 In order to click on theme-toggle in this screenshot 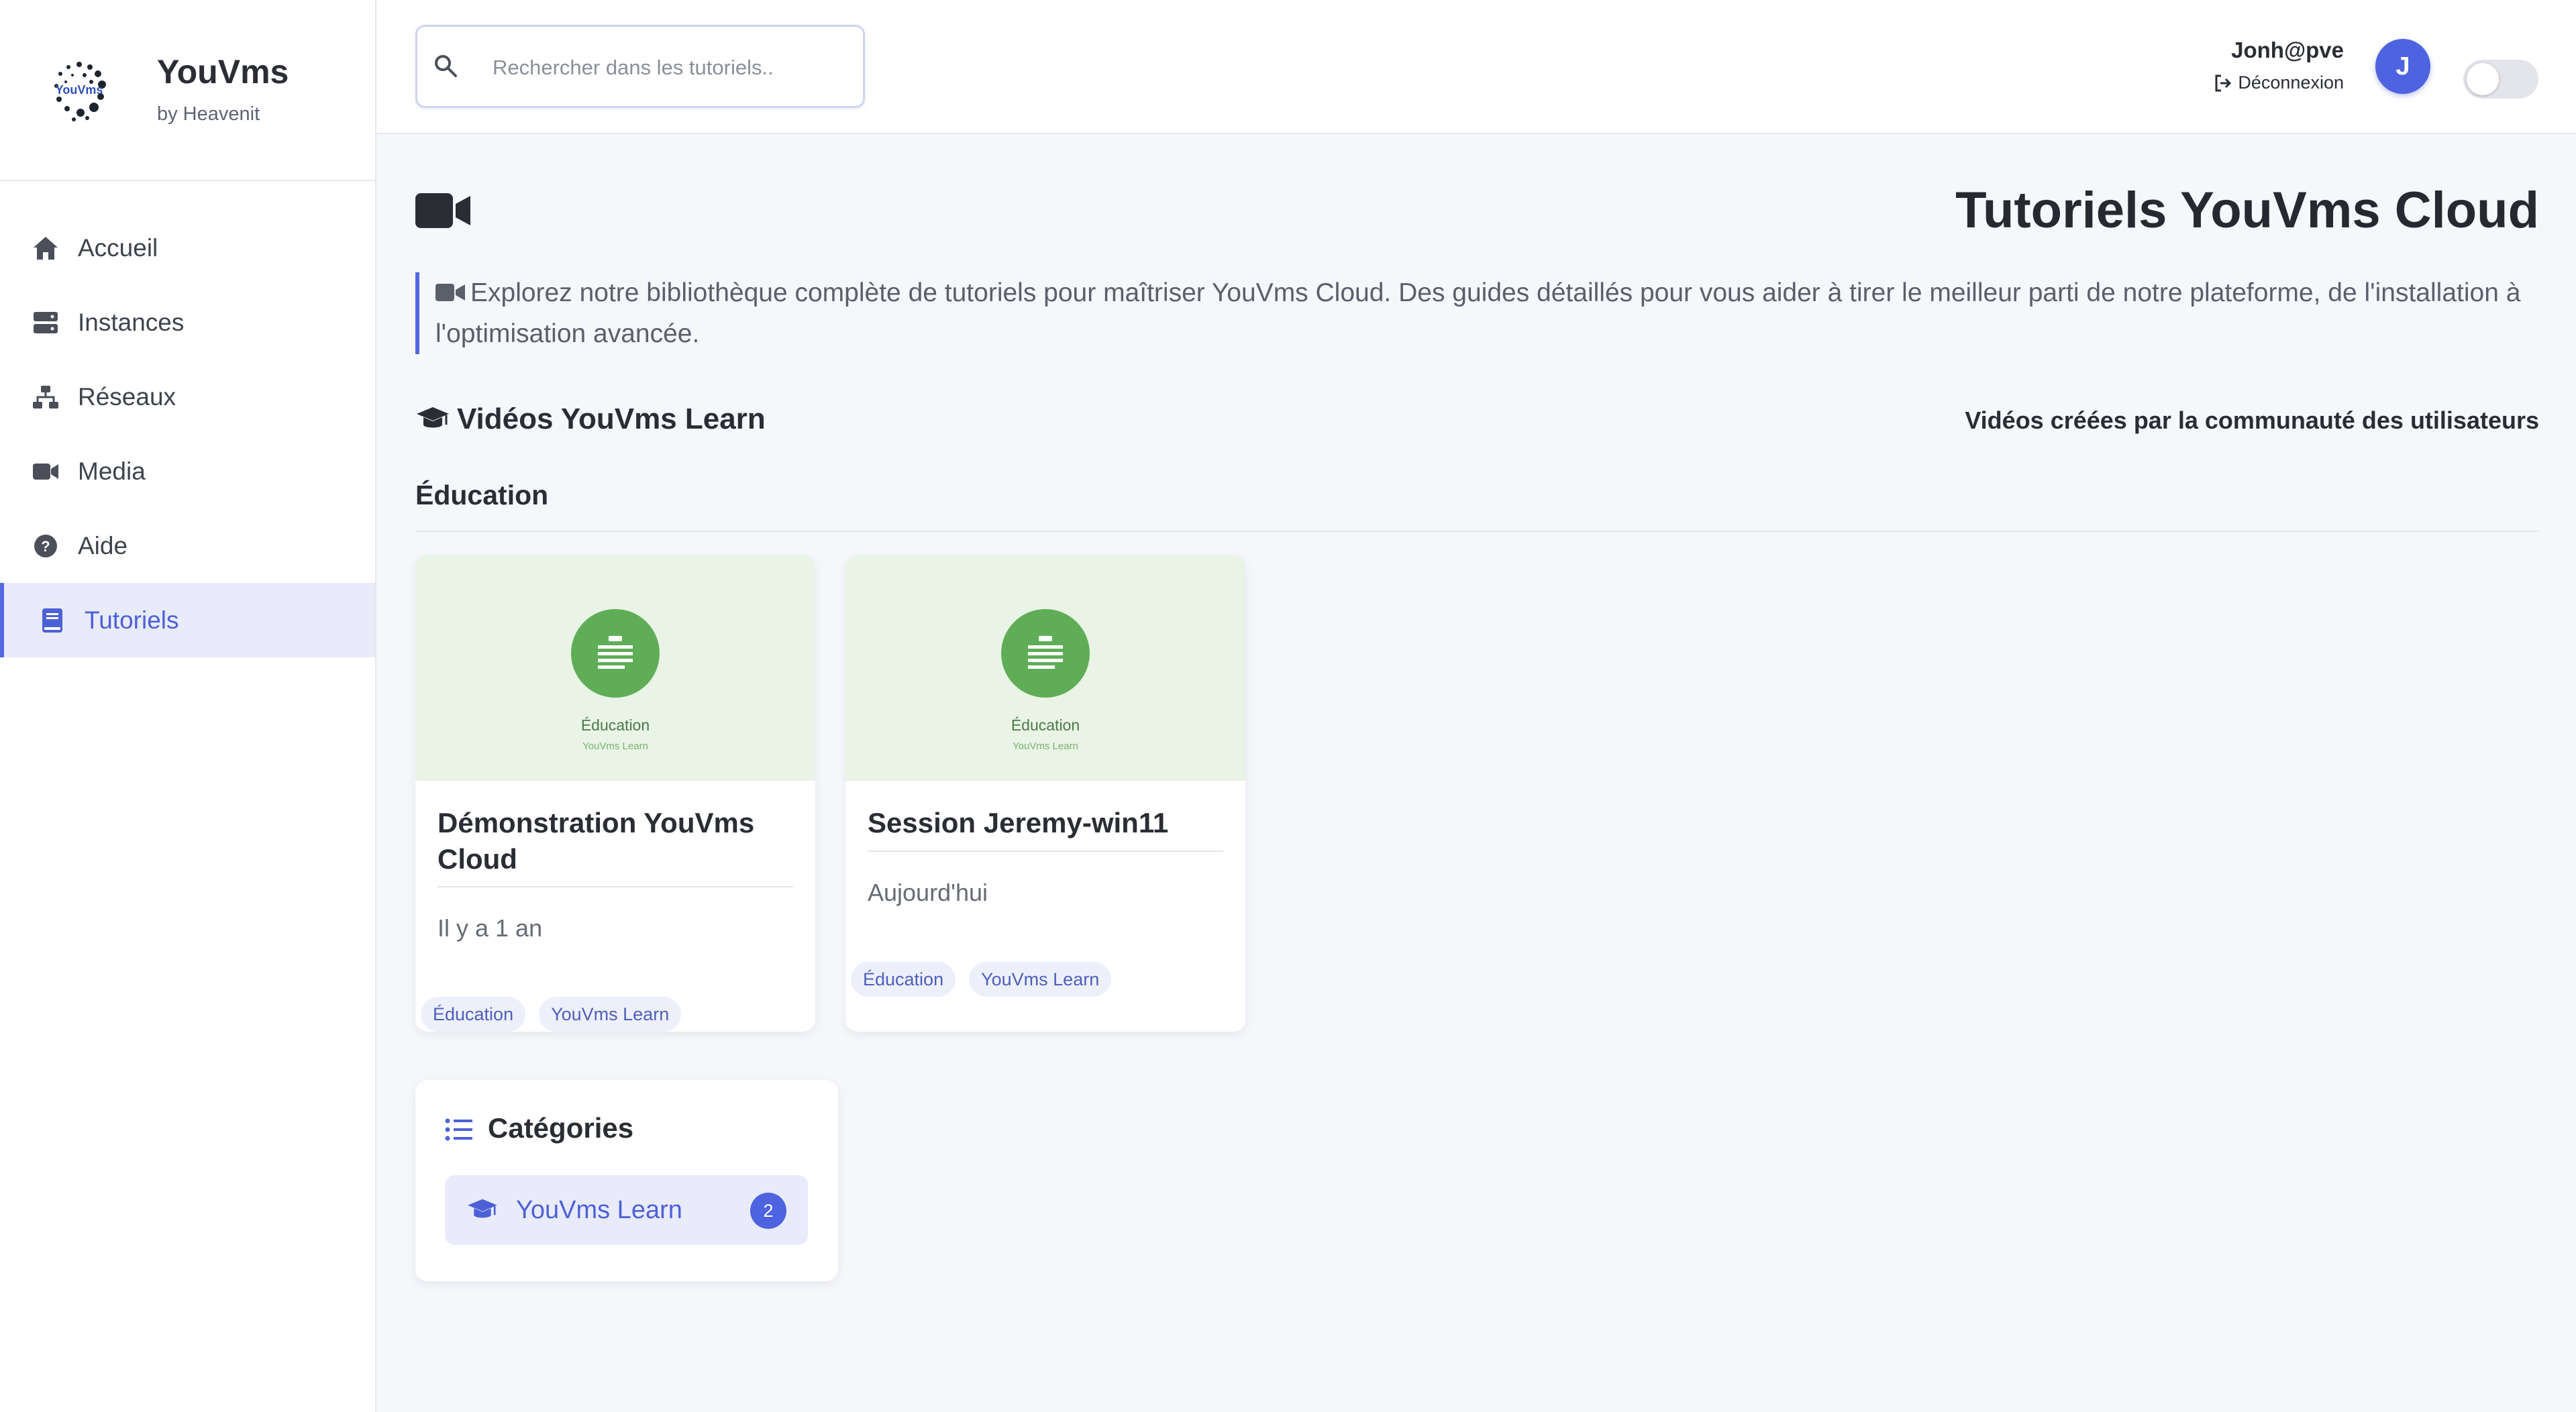, I will do `click(2500, 79)`.